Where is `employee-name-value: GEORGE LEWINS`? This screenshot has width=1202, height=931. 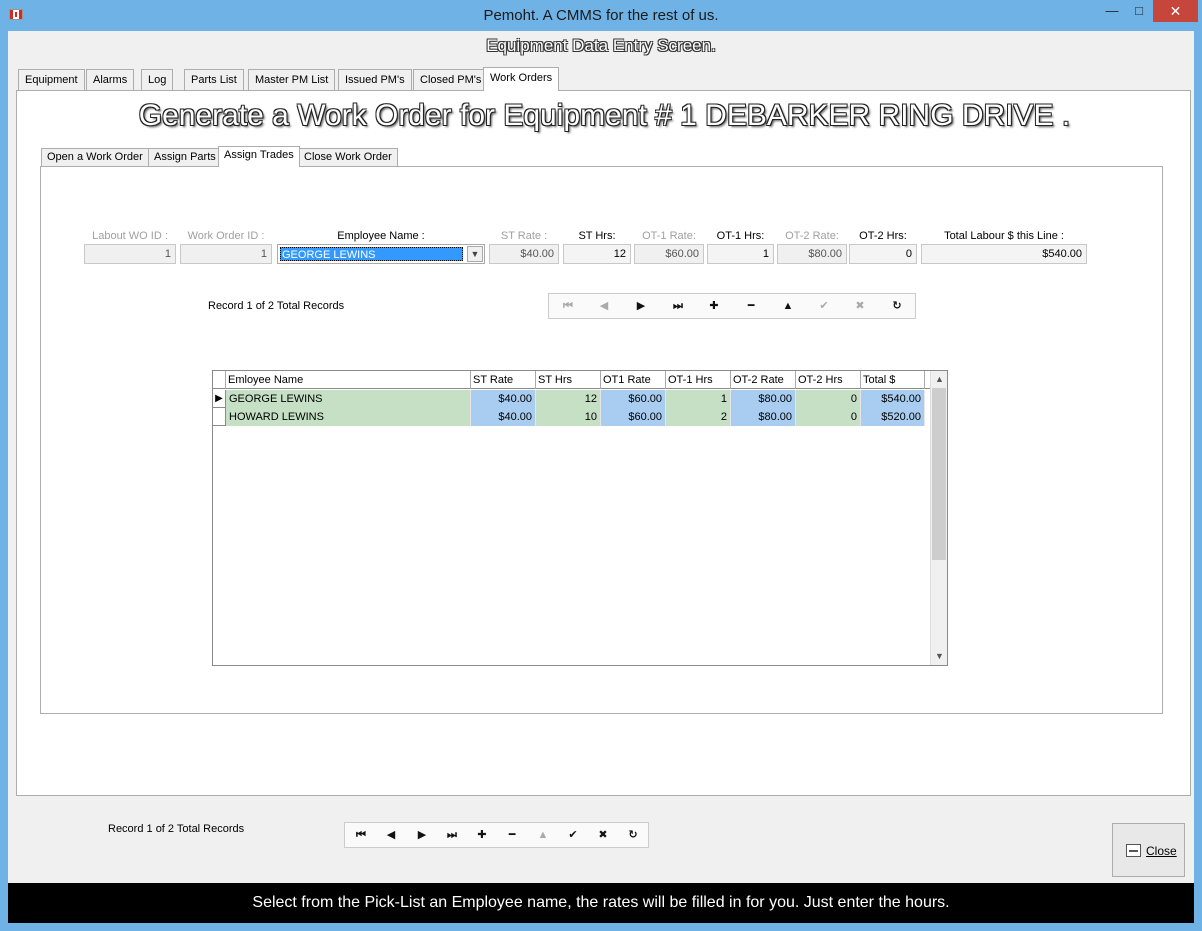
employee-name-value: GEORGE LEWINS is located at coordinates (371, 254).